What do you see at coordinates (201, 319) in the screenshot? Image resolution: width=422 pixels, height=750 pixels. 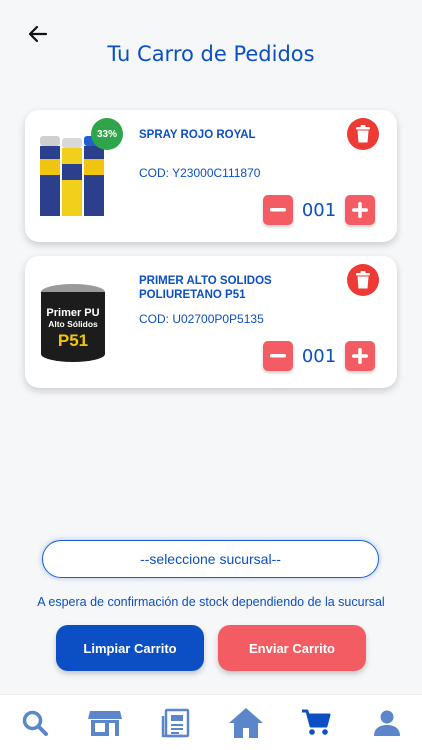 I see `product-code: COD: U02700P0P5135` at bounding box center [201, 319].